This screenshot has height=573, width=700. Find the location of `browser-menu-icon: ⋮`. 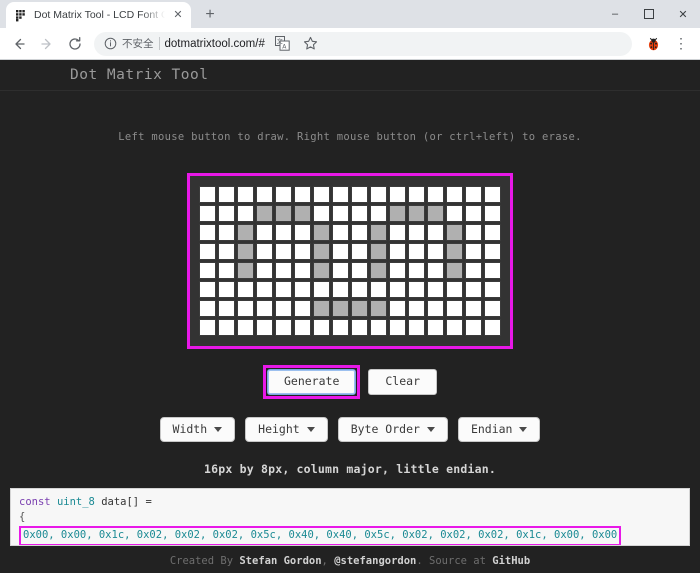

browser-menu-icon: ⋮ is located at coordinates (681, 44).